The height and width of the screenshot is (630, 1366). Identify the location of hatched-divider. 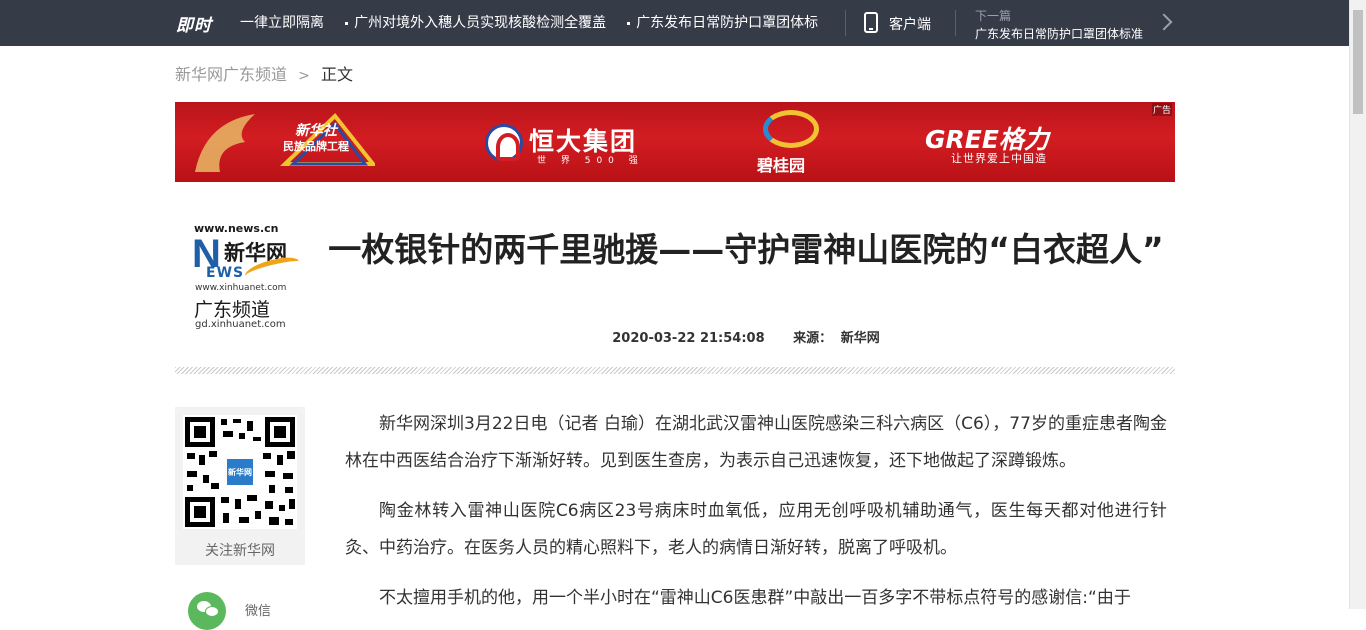
(675, 370).